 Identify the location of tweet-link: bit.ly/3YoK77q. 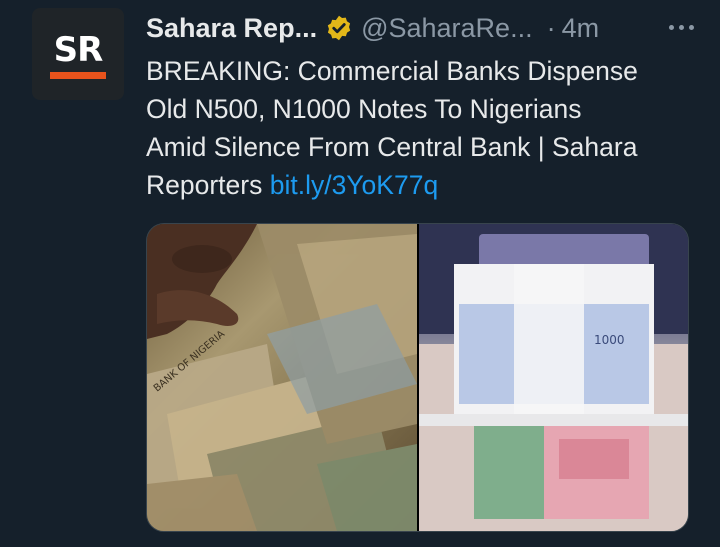
(354, 185).